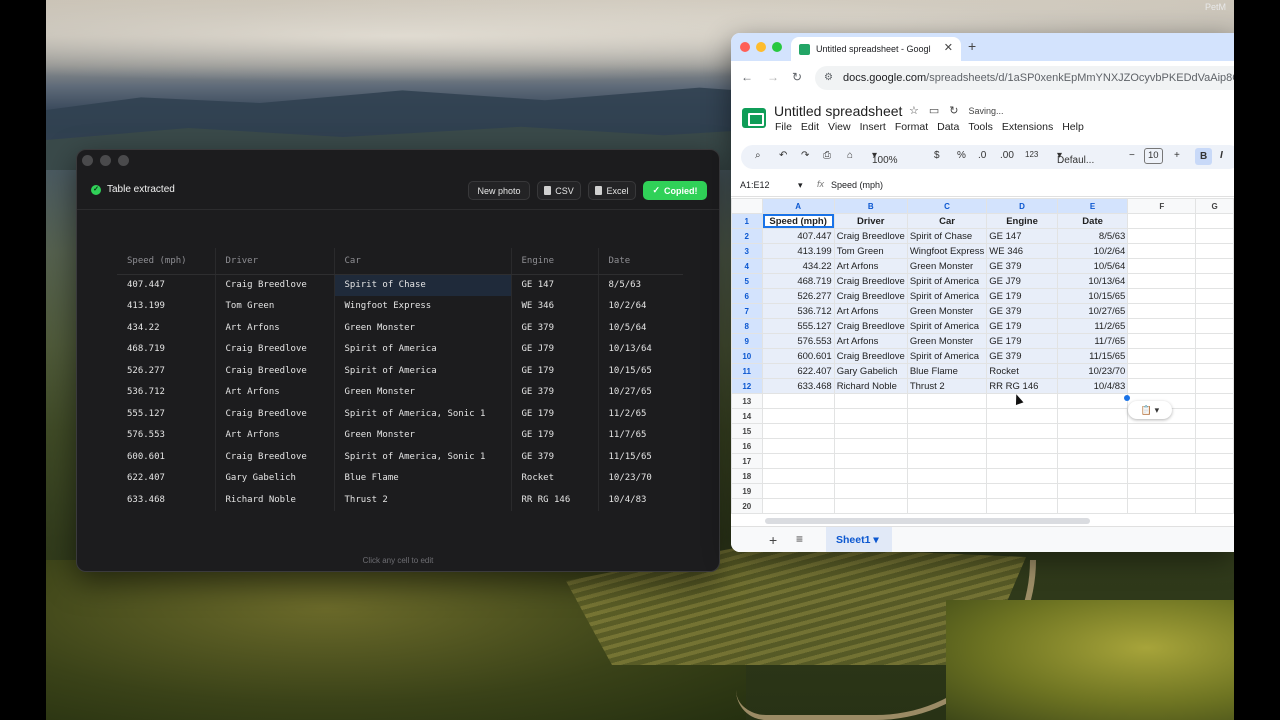 The image size is (1280, 720). What do you see at coordinates (747, 356) in the screenshot?
I see `row-number: 10` at bounding box center [747, 356].